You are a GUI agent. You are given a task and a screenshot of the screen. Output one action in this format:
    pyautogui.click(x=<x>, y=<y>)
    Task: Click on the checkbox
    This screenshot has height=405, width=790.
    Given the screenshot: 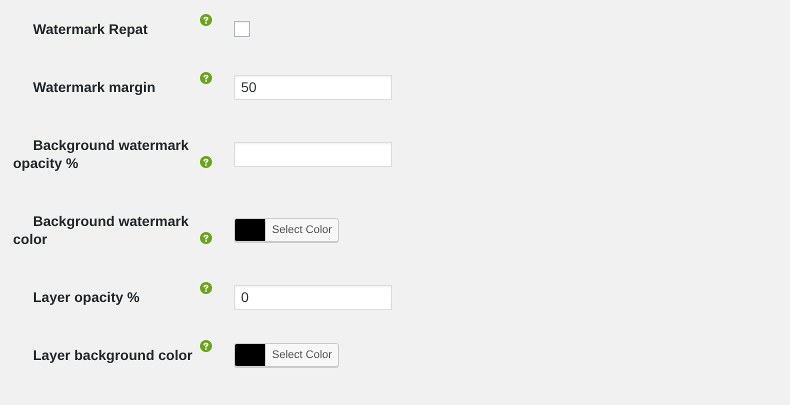 What is the action you would take?
    pyautogui.click(x=242, y=29)
    